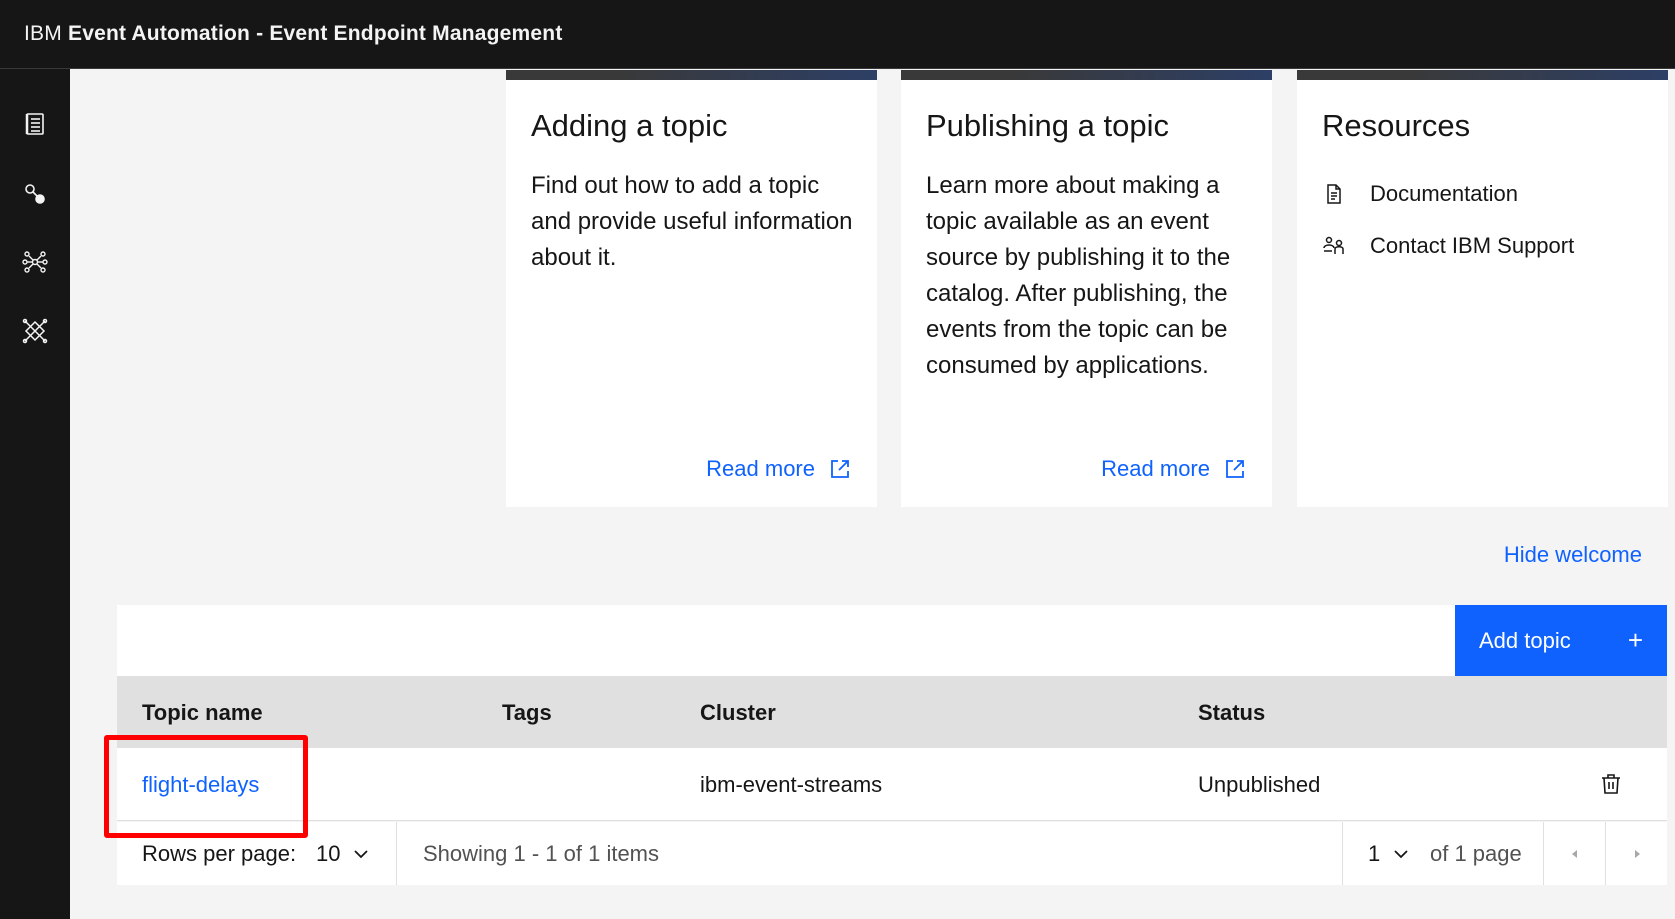 The height and width of the screenshot is (919, 1675). I want to click on caret-left-icon, so click(1574, 853).